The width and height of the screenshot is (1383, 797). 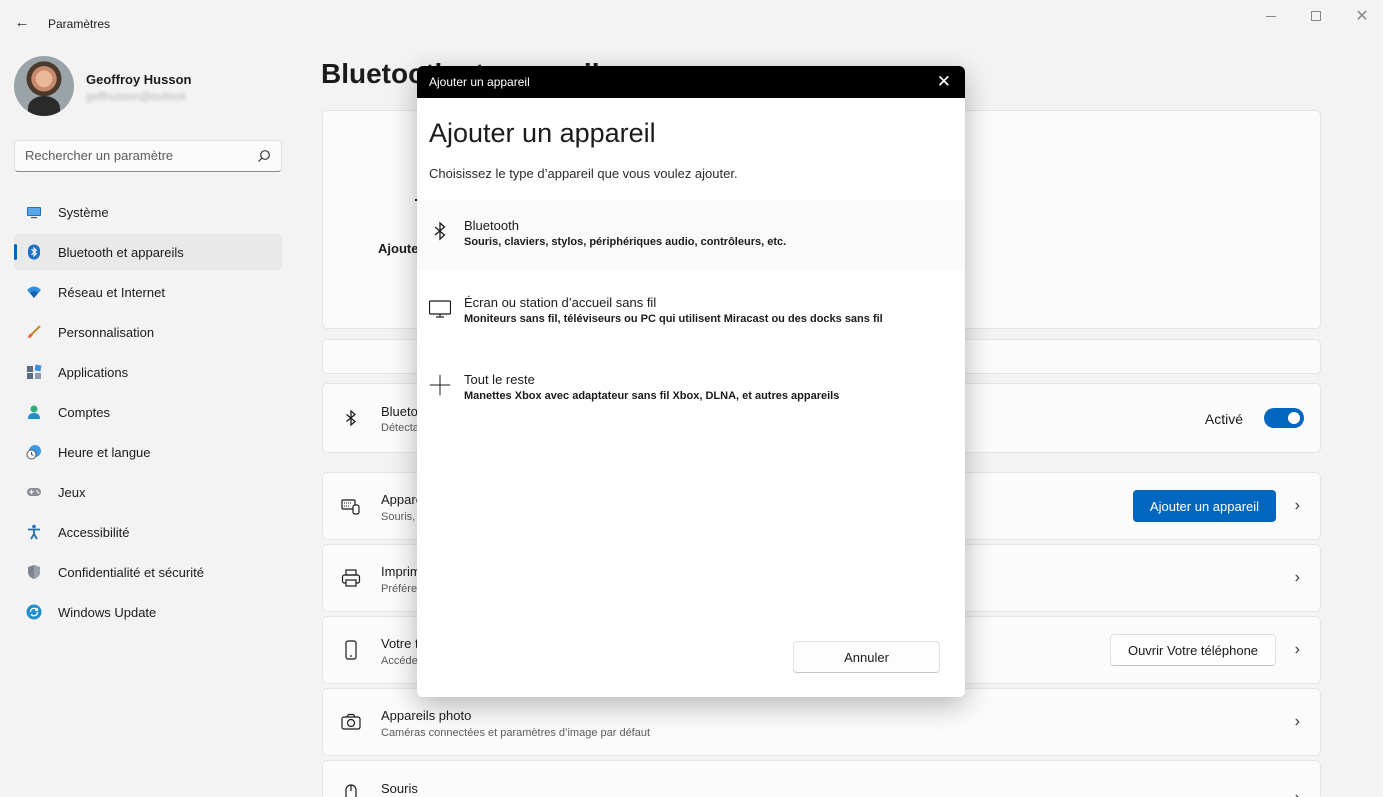 I want to click on sidebar-item-label: Accessibilité, so click(x=94, y=532).